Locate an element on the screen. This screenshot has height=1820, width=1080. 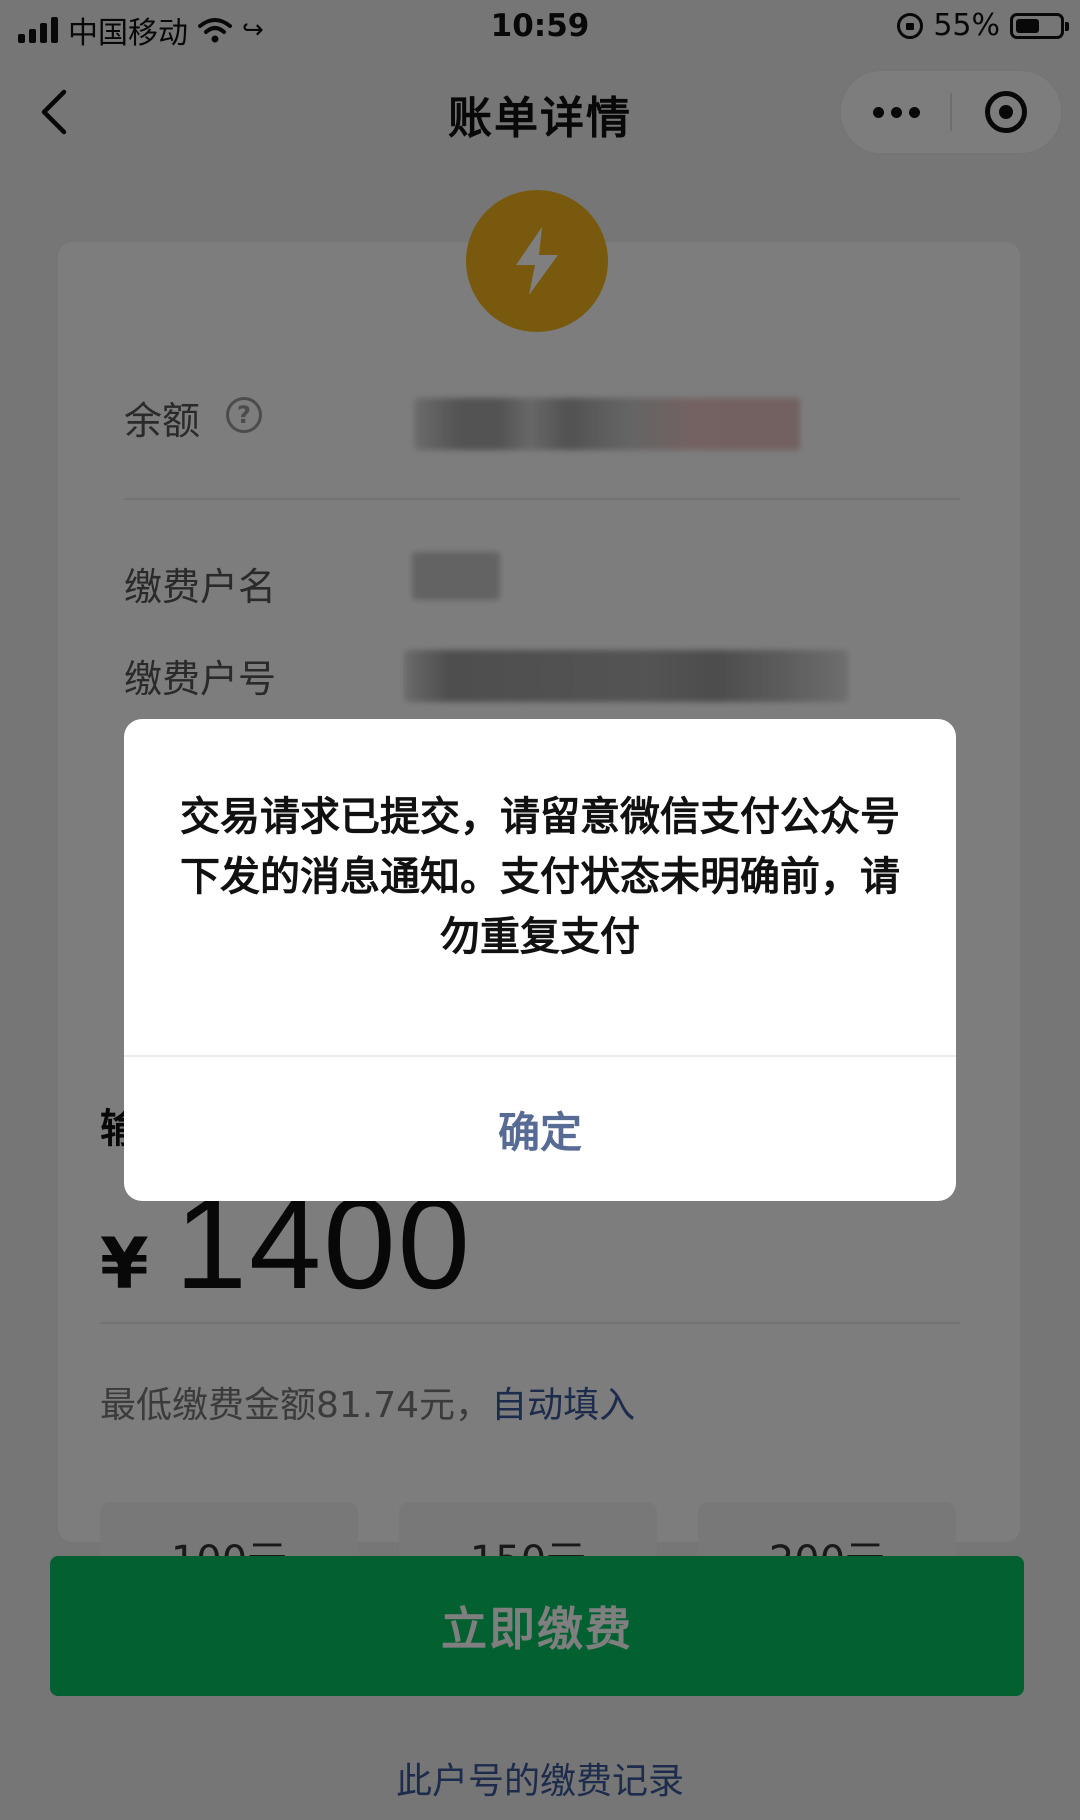
confirm-button: 确定 is located at coordinates (540, 1129).